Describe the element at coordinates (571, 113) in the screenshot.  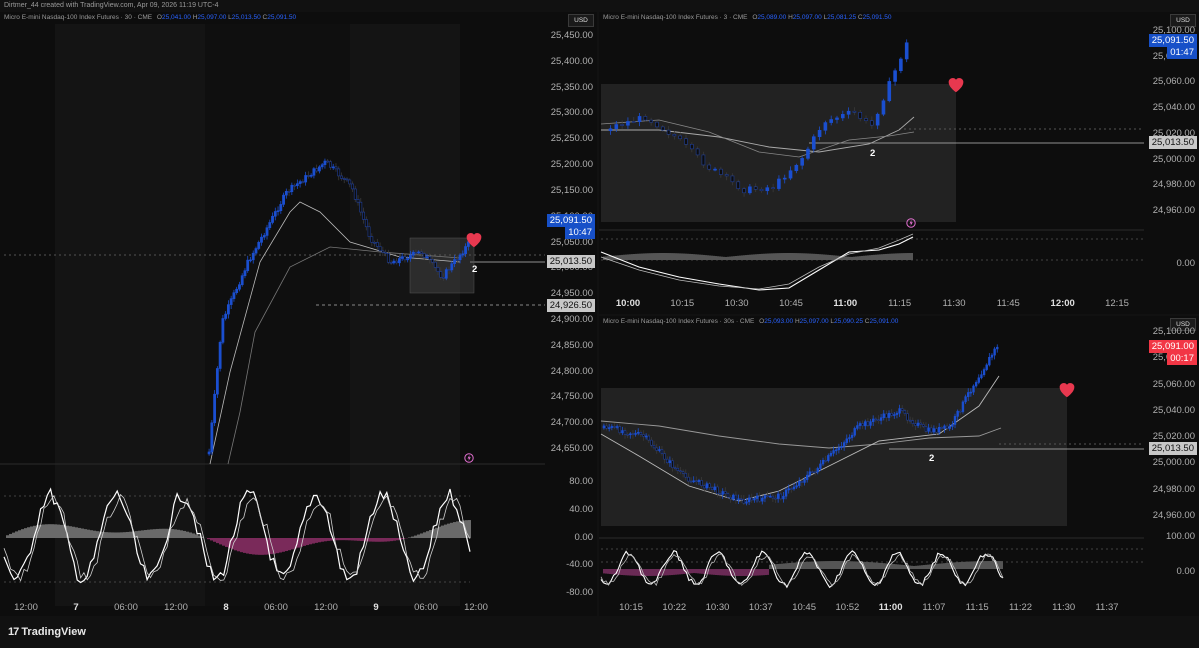
I see `price-axis-label: 25,300.00` at that location.